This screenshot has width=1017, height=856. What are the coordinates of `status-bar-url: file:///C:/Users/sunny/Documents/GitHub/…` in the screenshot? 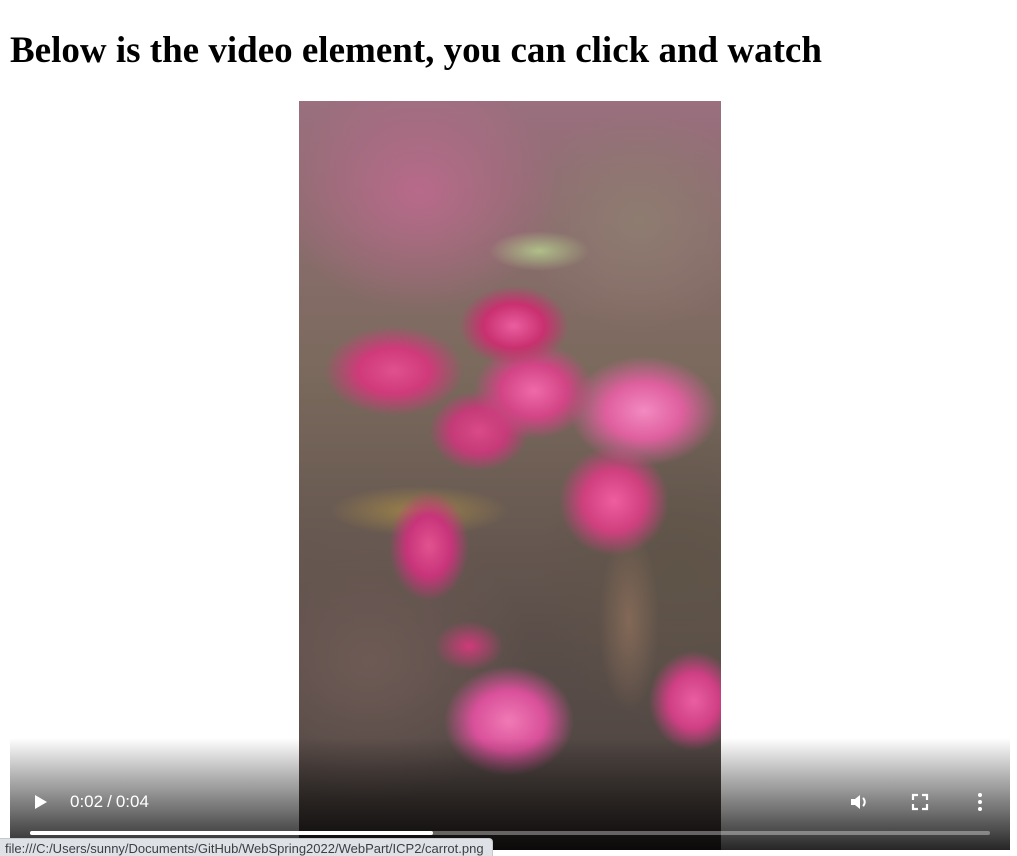 It's located at (246, 847).